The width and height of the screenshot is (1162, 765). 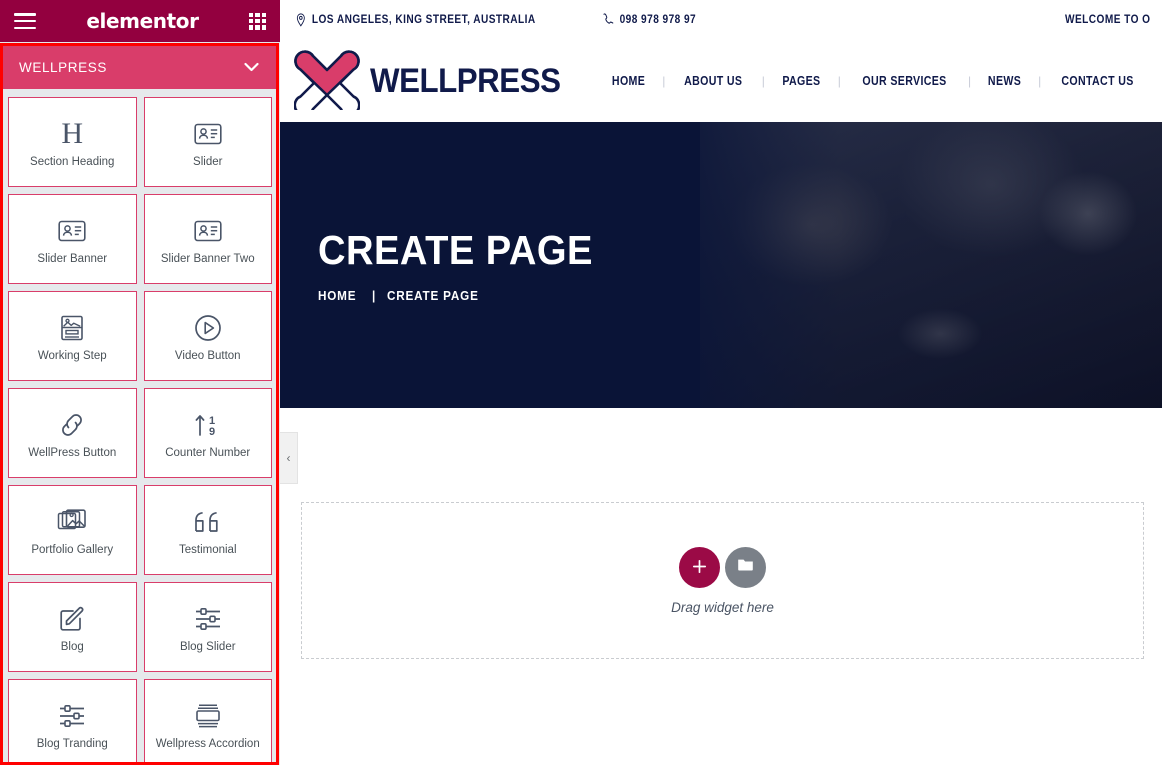 I want to click on elementor-brand-label: elementor, so click(x=142, y=21).